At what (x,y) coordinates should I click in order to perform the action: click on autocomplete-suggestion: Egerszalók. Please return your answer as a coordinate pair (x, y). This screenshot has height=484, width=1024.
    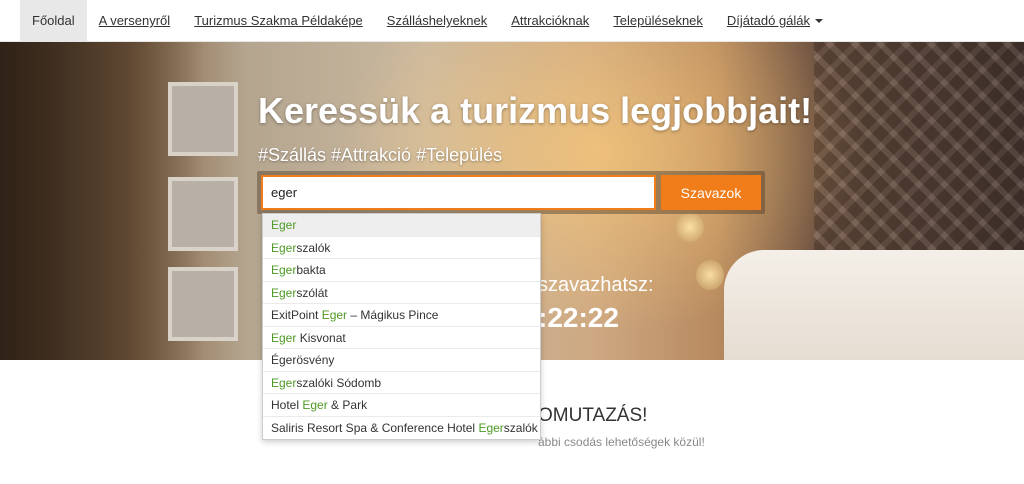
    Looking at the image, I should click on (401, 248).